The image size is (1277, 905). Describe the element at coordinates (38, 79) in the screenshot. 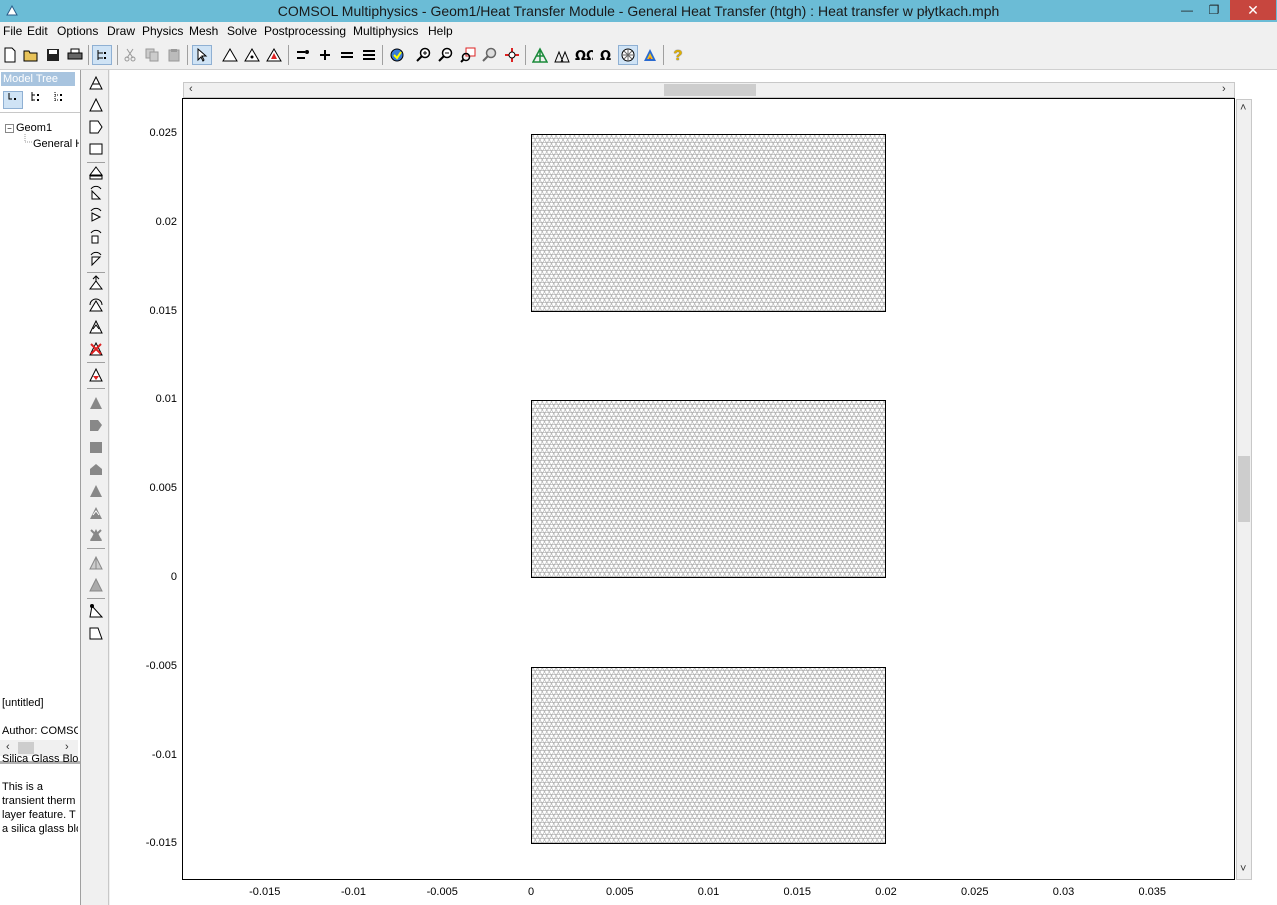

I see `model-tree-header: Model Tree` at that location.